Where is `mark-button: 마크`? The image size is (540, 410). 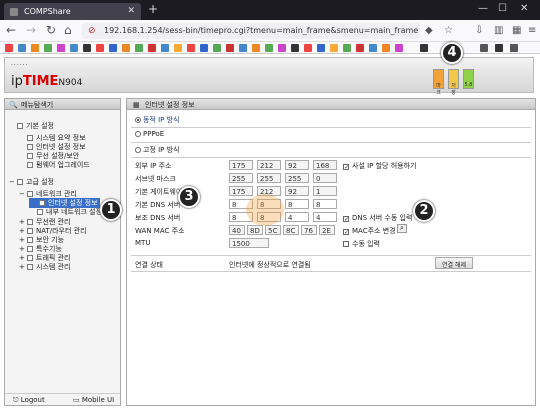
mark-button: 마크 is located at coordinates (438, 82).